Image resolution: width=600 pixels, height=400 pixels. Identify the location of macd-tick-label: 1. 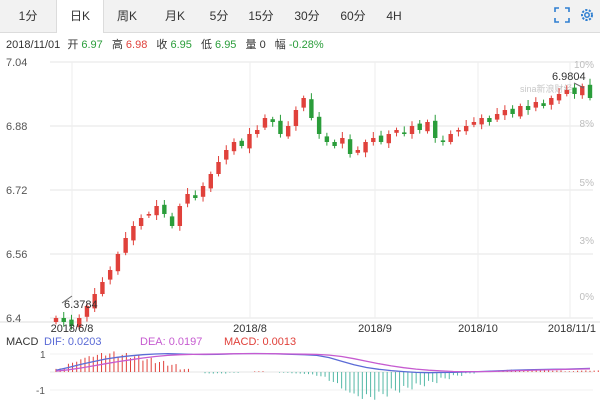
(43, 355).